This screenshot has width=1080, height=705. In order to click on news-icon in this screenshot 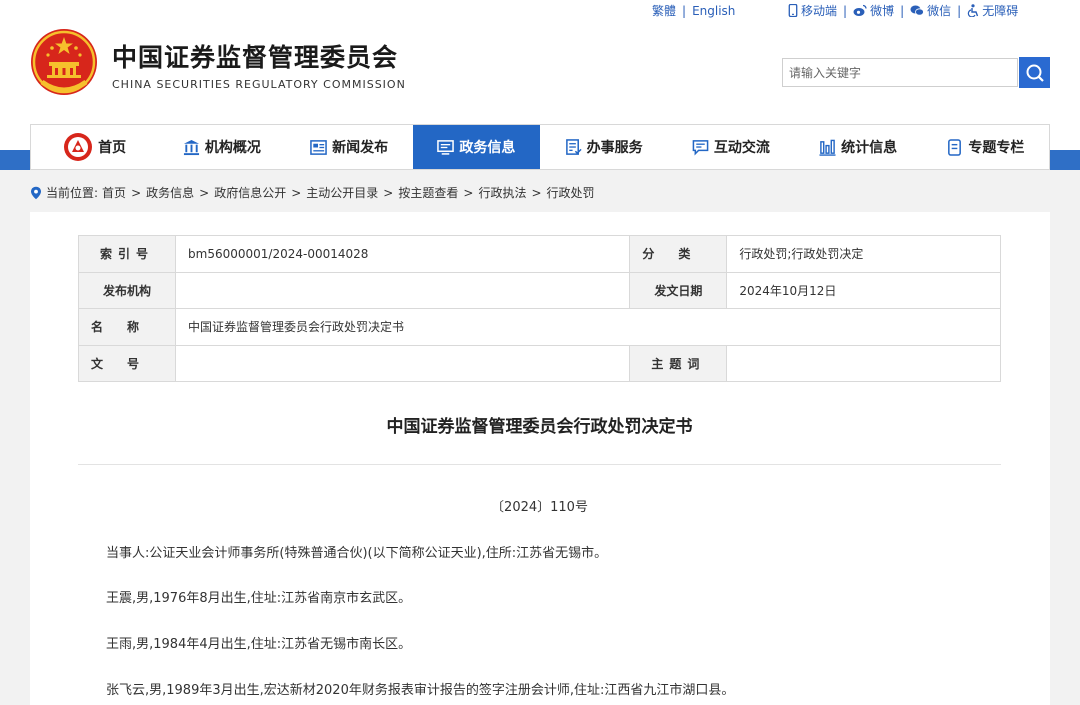, I will do `click(318, 147)`.